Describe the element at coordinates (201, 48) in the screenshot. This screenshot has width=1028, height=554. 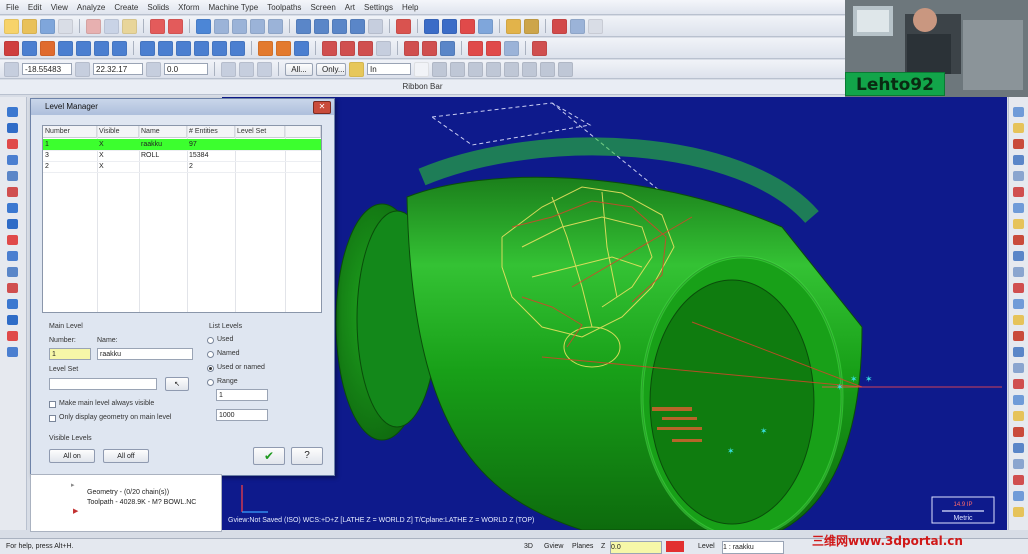
I see `offset-icon` at that location.